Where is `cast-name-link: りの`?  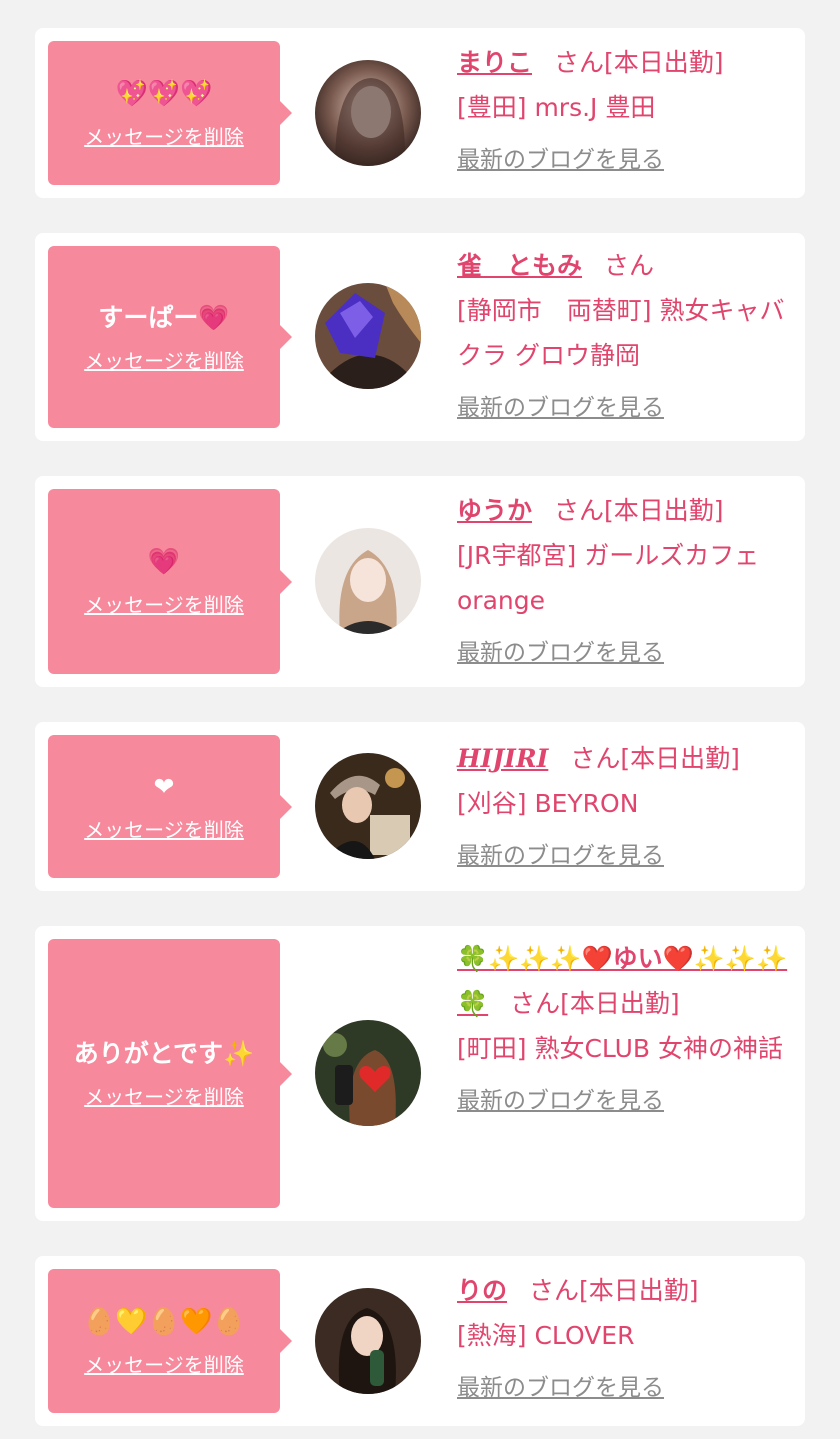
cast-name-link: りの is located at coordinates (482, 1290).